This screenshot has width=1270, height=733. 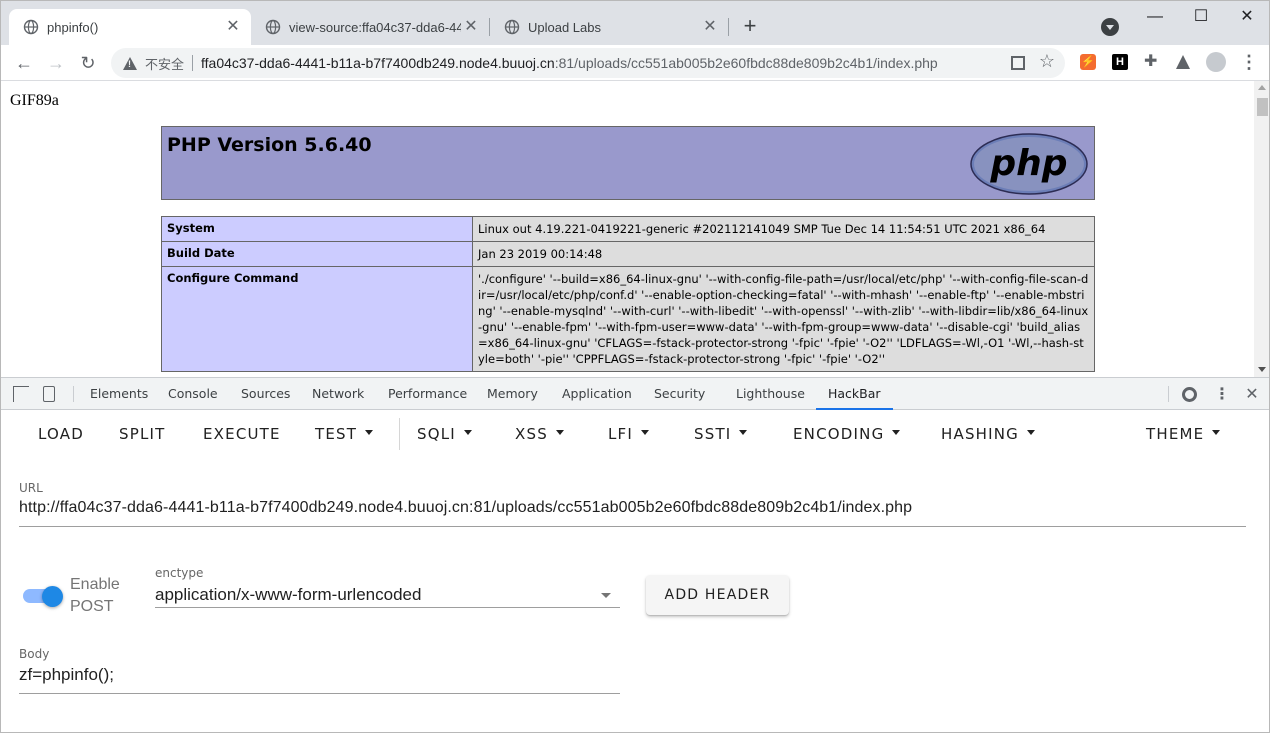 What do you see at coordinates (317, 319) in the screenshot?
I see `row-key: Configure Command` at bounding box center [317, 319].